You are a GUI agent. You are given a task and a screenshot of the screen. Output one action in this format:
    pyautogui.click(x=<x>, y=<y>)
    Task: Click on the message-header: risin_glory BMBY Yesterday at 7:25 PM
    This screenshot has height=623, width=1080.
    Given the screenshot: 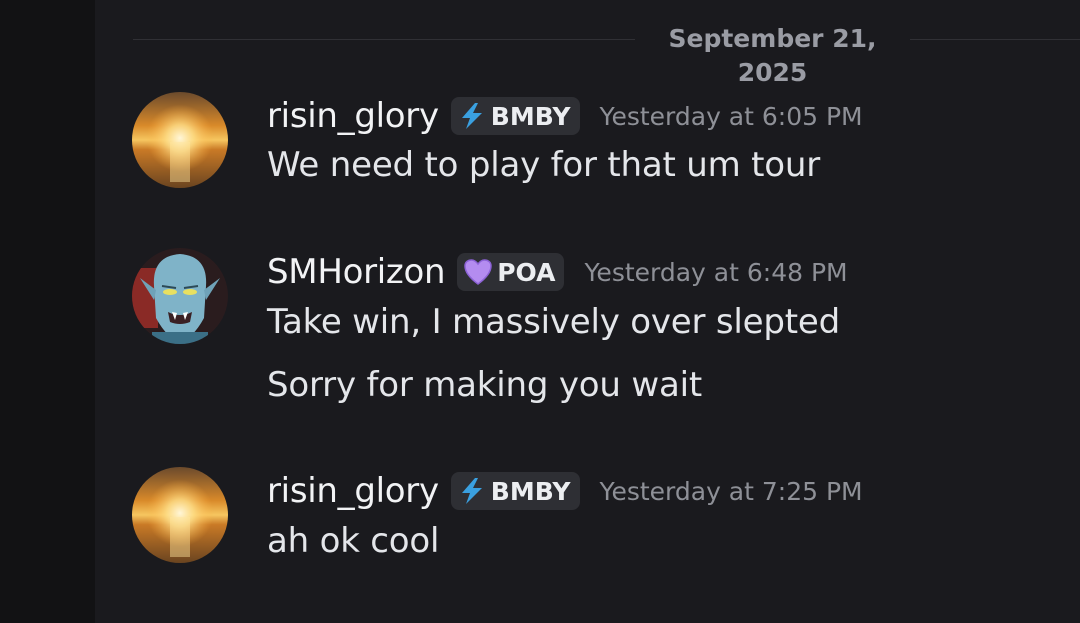 What is the action you would take?
    pyautogui.click(x=565, y=491)
    